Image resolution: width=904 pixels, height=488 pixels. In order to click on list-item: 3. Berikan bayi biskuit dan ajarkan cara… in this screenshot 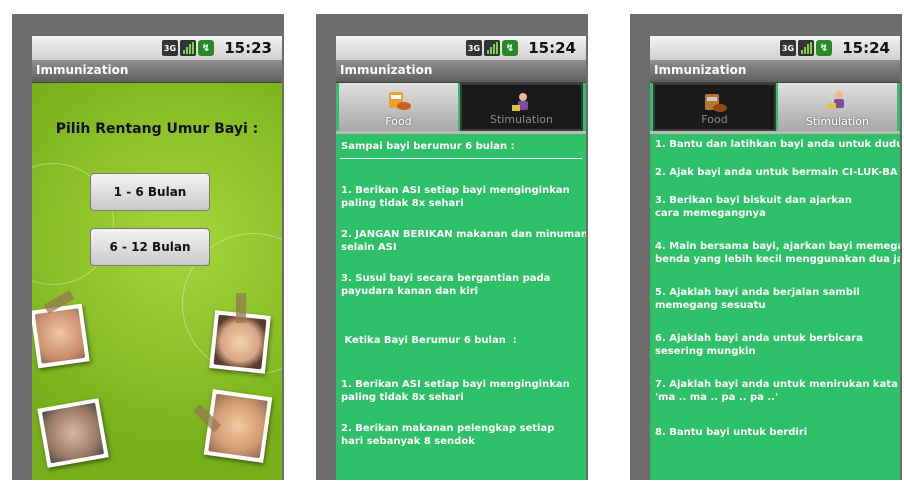, I will do `click(753, 207)`.